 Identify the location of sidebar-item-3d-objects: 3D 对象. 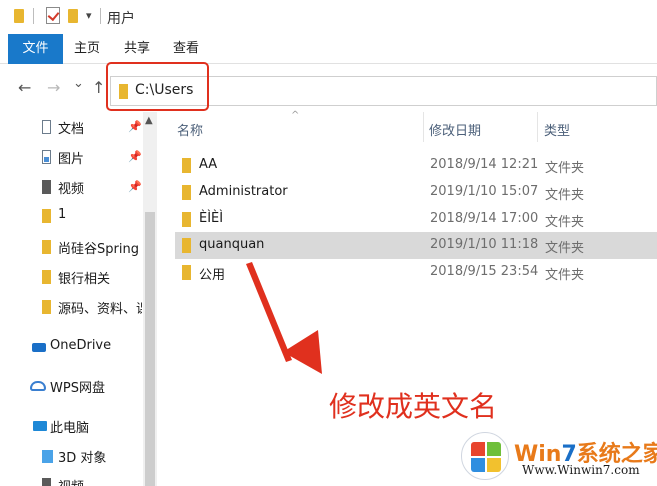
(71, 456).